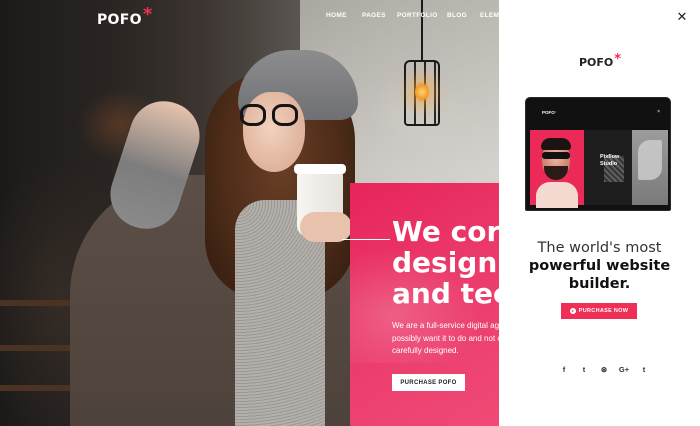 This screenshot has height=426, width=700. Describe the element at coordinates (366, 239) in the screenshot. I see `headline-rule` at that location.